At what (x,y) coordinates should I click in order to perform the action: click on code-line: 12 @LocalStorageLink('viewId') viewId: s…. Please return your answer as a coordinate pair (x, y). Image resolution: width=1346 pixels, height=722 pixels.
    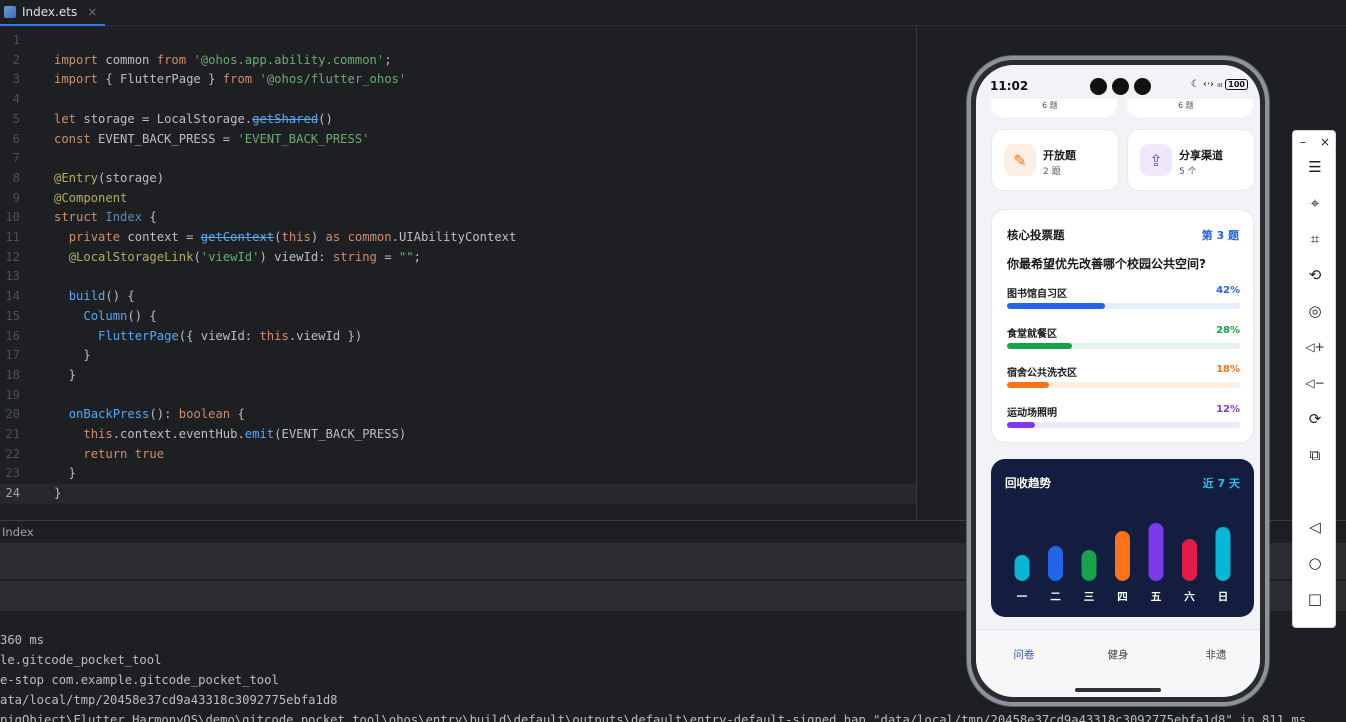
    Looking at the image, I should click on (458, 258).